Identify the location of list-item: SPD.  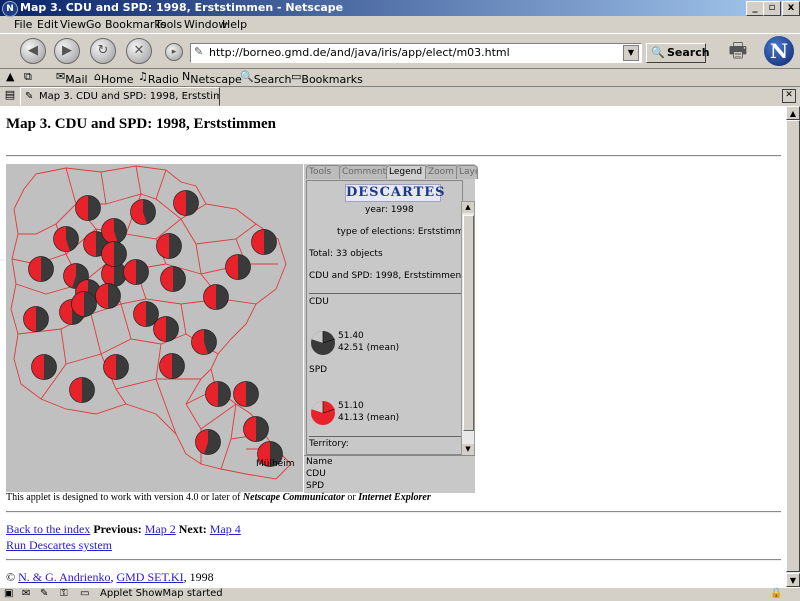
(315, 486).